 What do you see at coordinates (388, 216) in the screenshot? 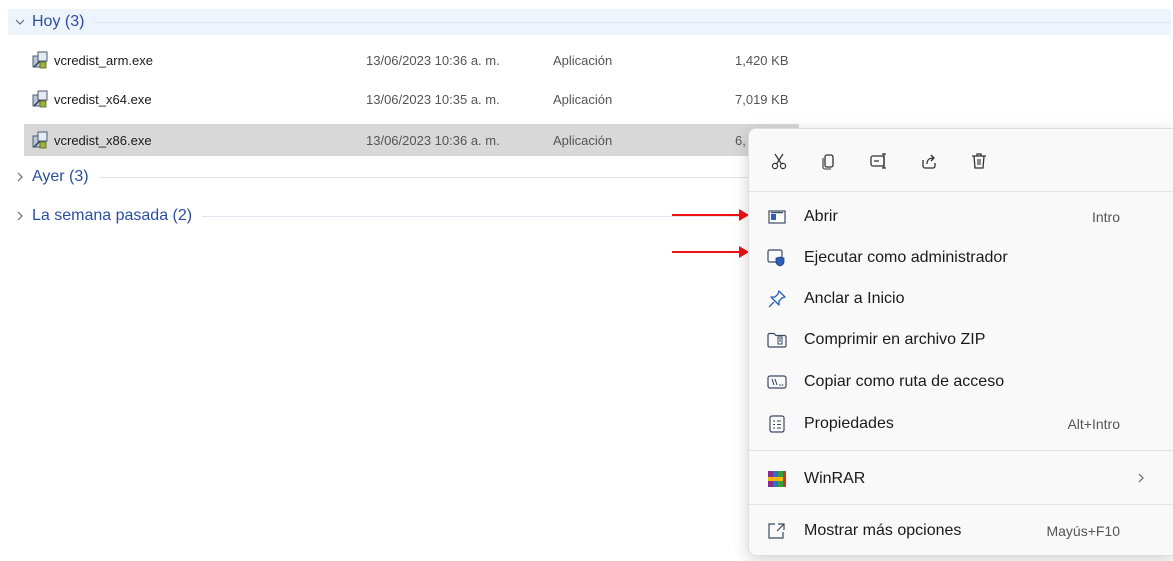
I see `group-header-last-week: La semana pasada (2)` at bounding box center [388, 216].